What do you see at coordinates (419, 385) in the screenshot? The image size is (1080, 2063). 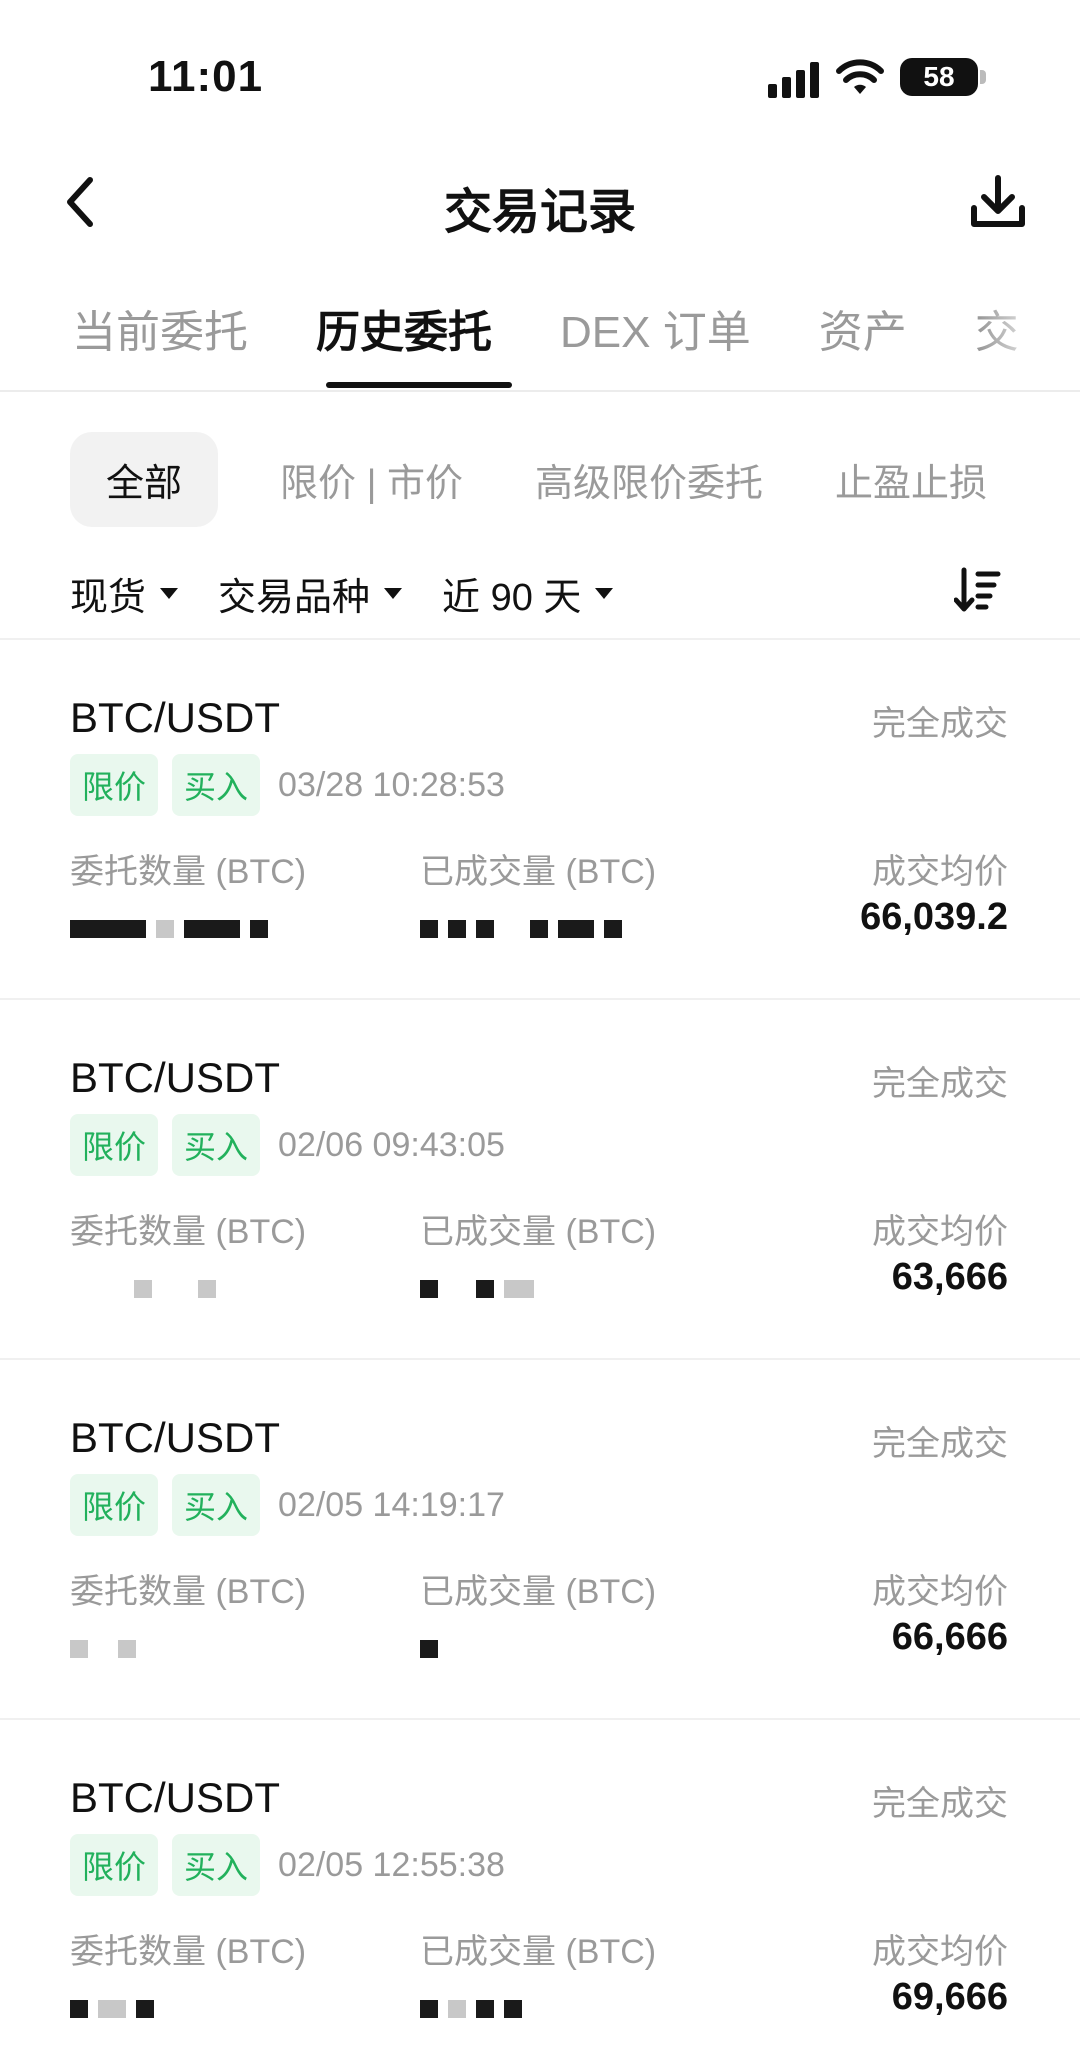 I see `active-tab-indicator` at bounding box center [419, 385].